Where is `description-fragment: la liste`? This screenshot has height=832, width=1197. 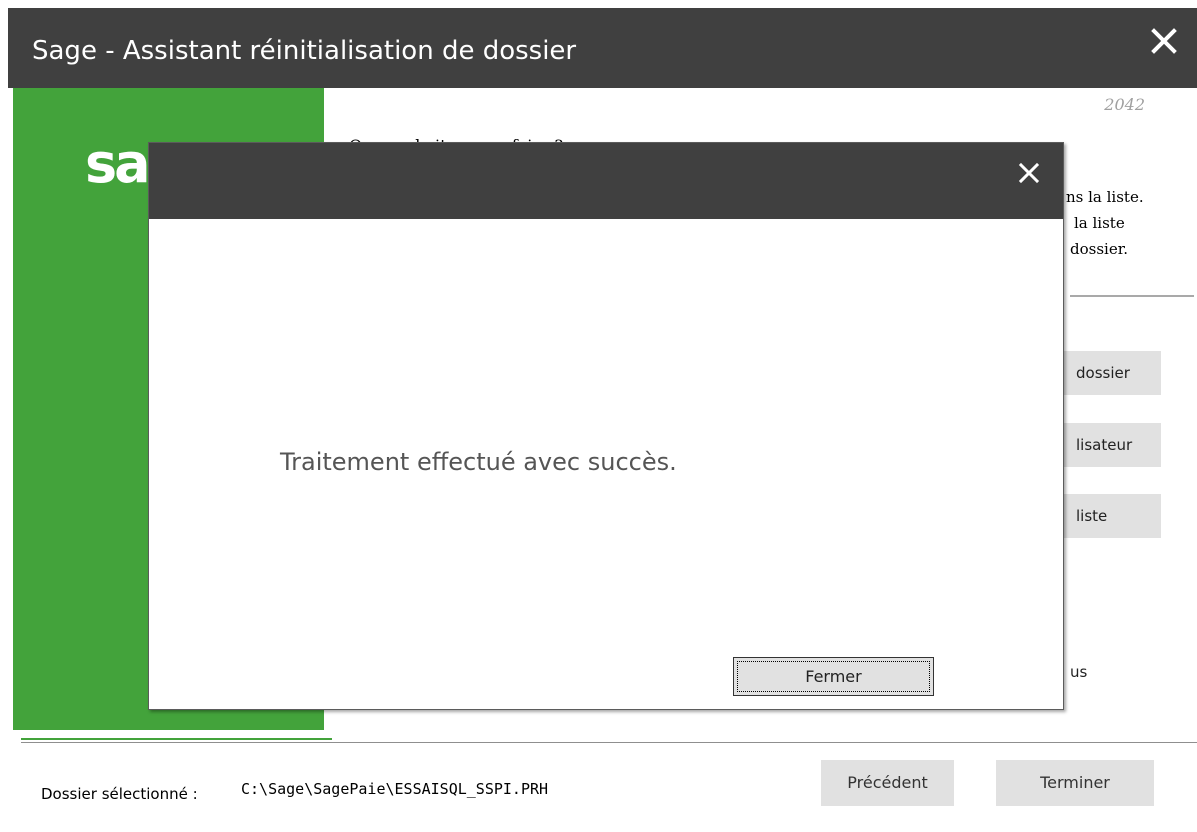 description-fragment: la liste is located at coordinates (1099, 223).